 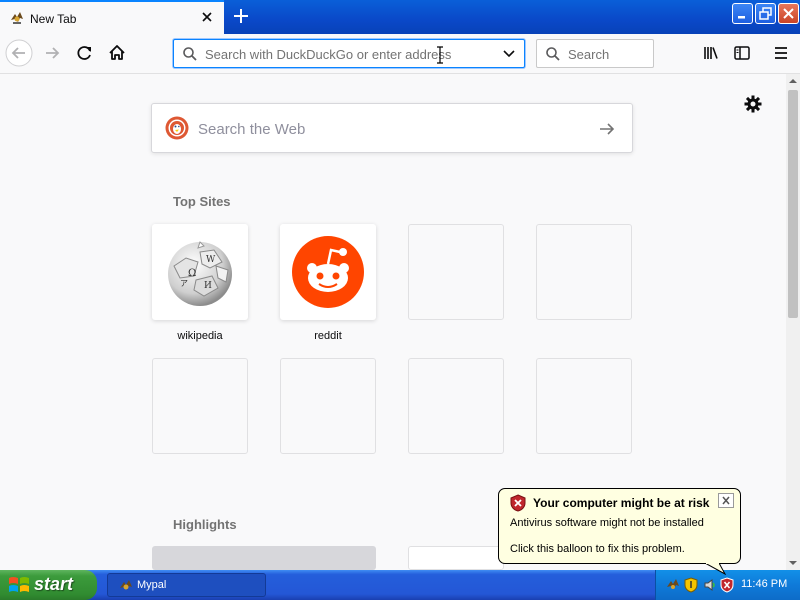 I want to click on top-site-wikipedia: Ω W И ア, so click(x=200, y=272).